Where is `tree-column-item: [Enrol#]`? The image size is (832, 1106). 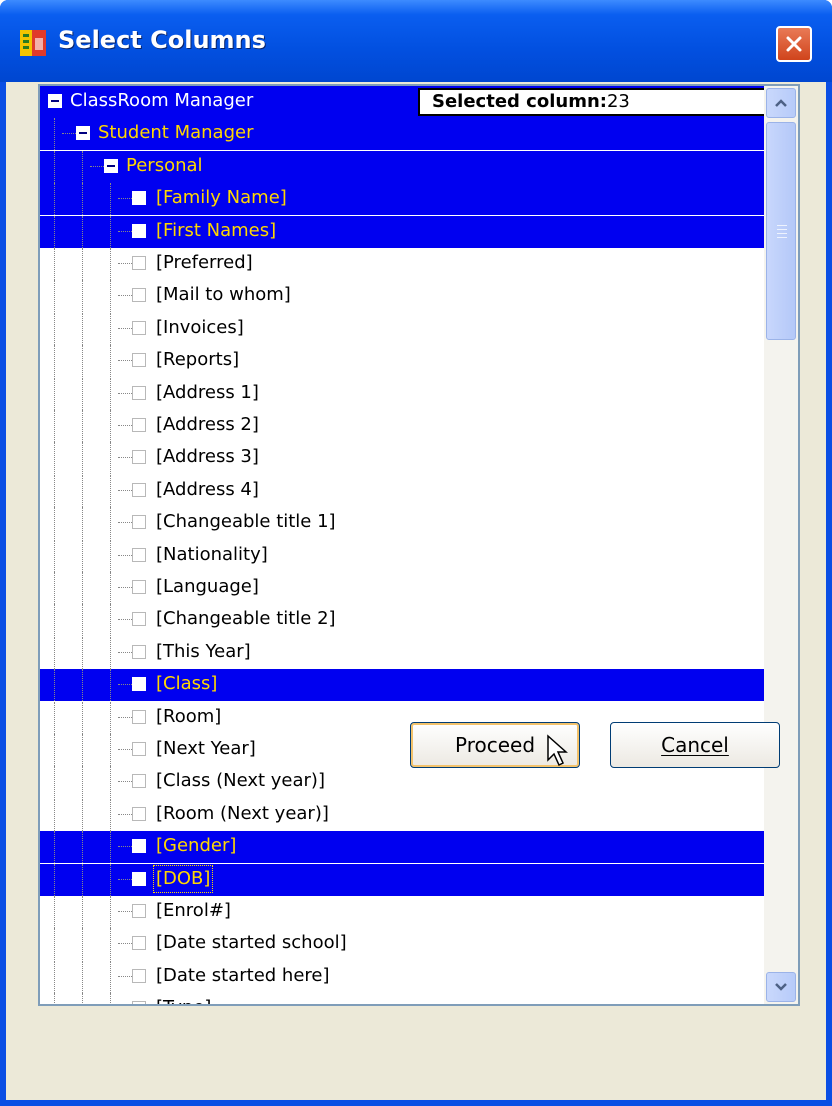 tree-column-item: [Enrol#] is located at coordinates (402, 912).